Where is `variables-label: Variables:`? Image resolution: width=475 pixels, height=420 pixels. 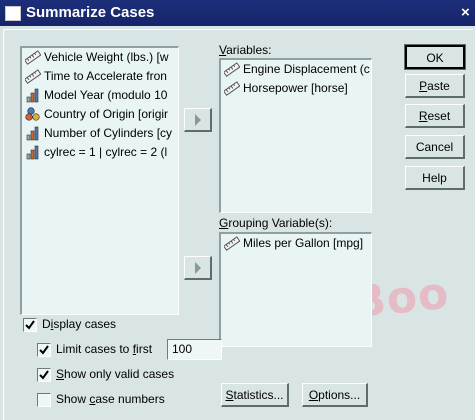
variables-label: Variables: is located at coordinates (245, 50).